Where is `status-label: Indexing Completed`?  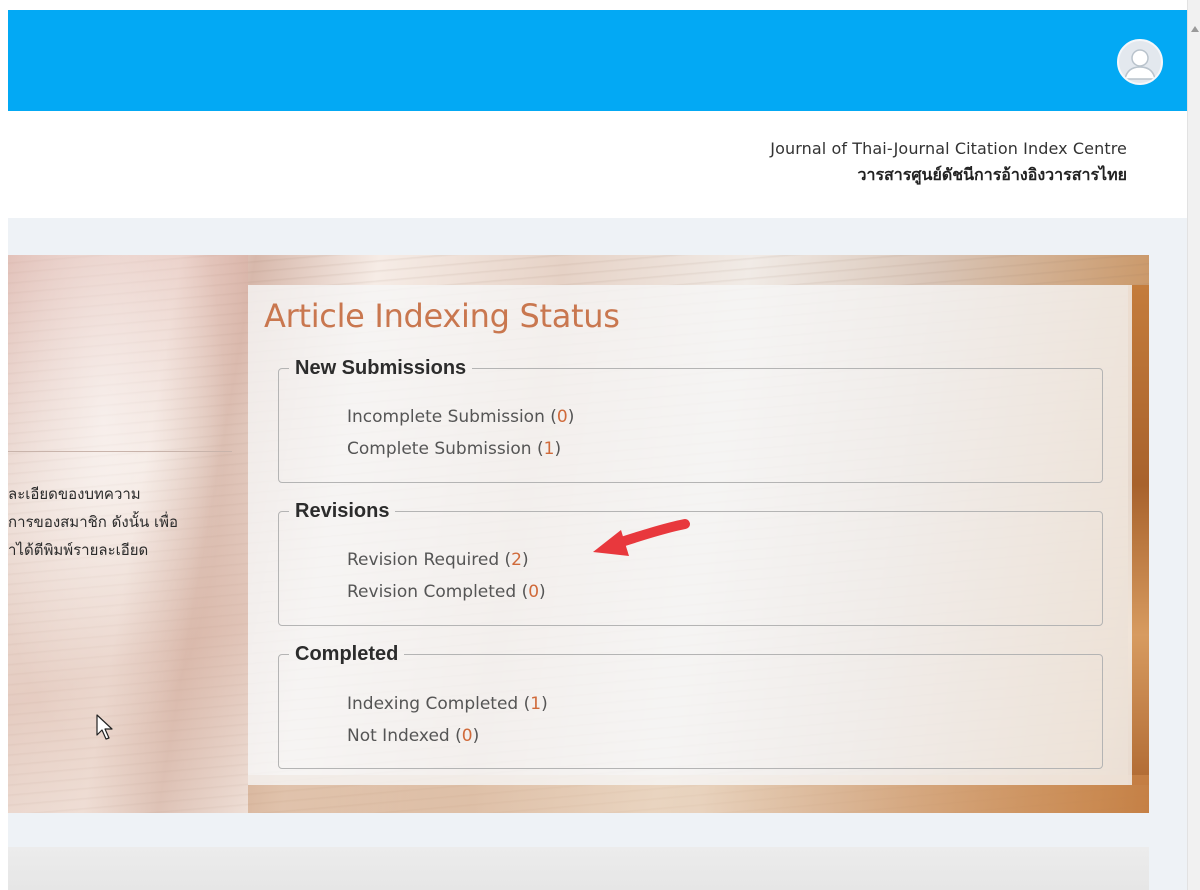
status-label: Indexing Completed is located at coordinates (433, 704).